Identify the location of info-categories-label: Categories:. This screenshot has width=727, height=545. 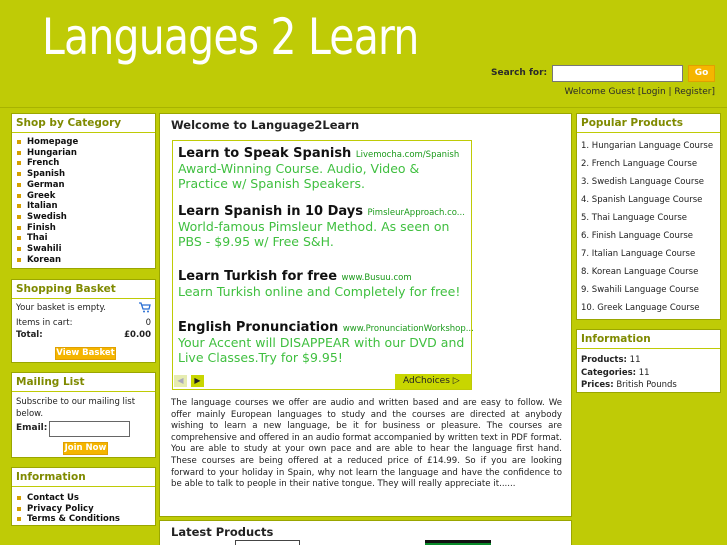
(609, 372).